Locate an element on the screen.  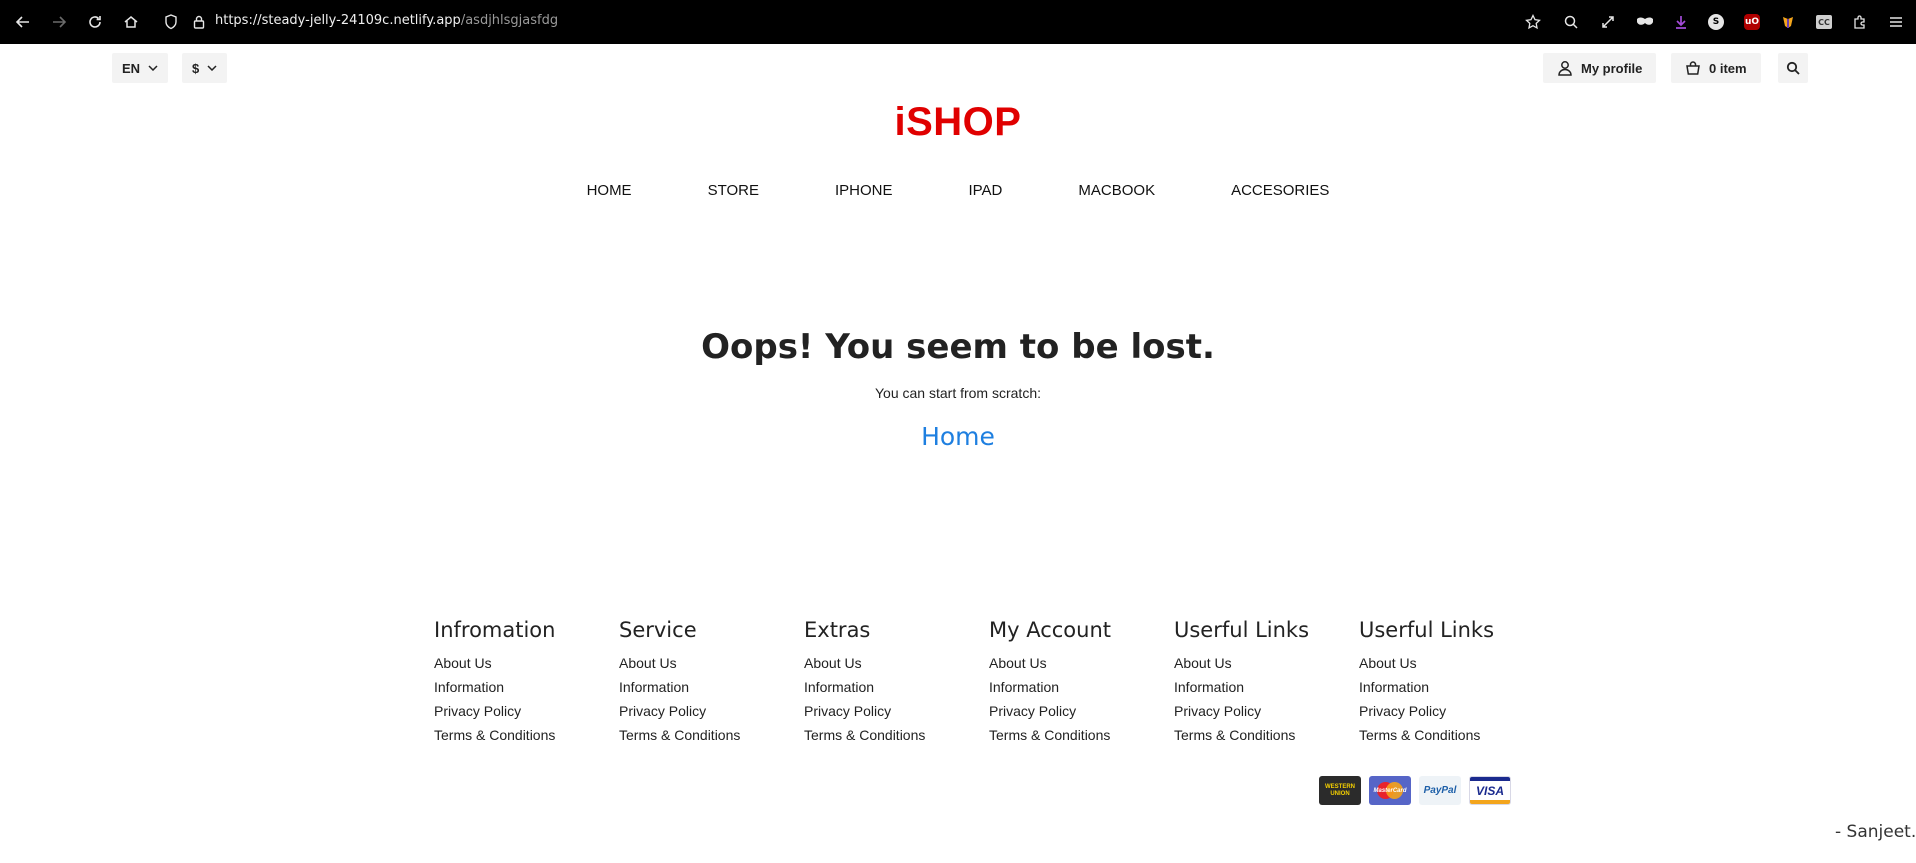
visa-label: VISA is located at coordinates (1489, 790).